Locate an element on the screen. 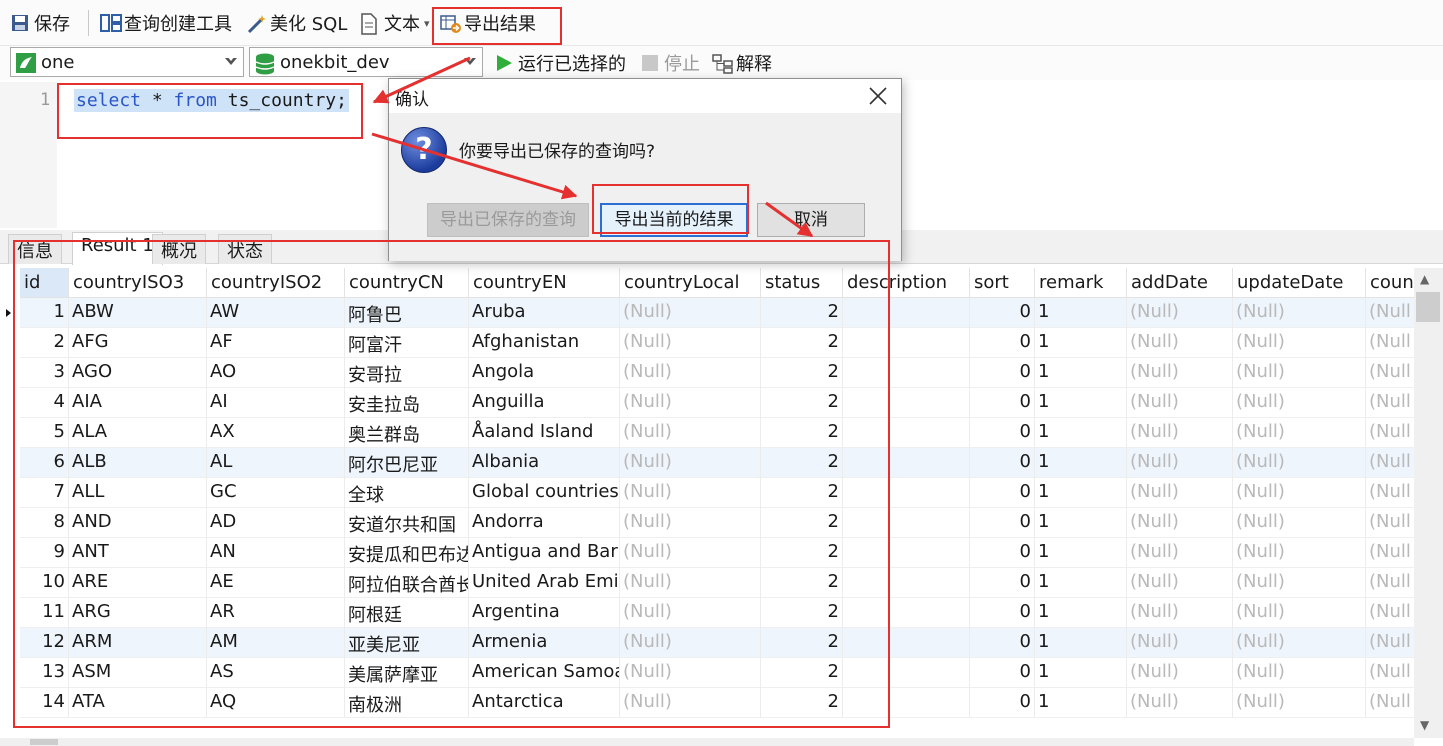 Image resolution: width=1443 pixels, height=746 pixels. table-cell: ASM is located at coordinates (138, 673).